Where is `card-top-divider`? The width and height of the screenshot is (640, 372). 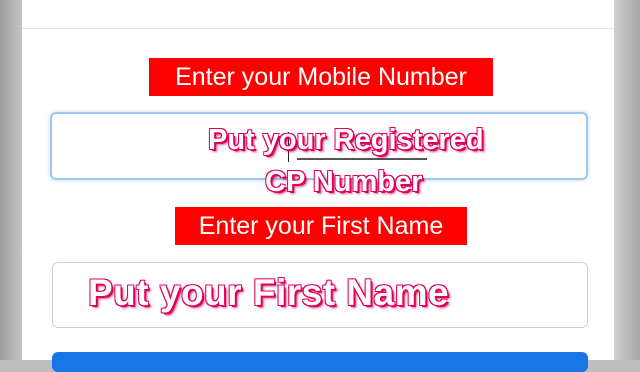 card-top-divider is located at coordinates (318, 28).